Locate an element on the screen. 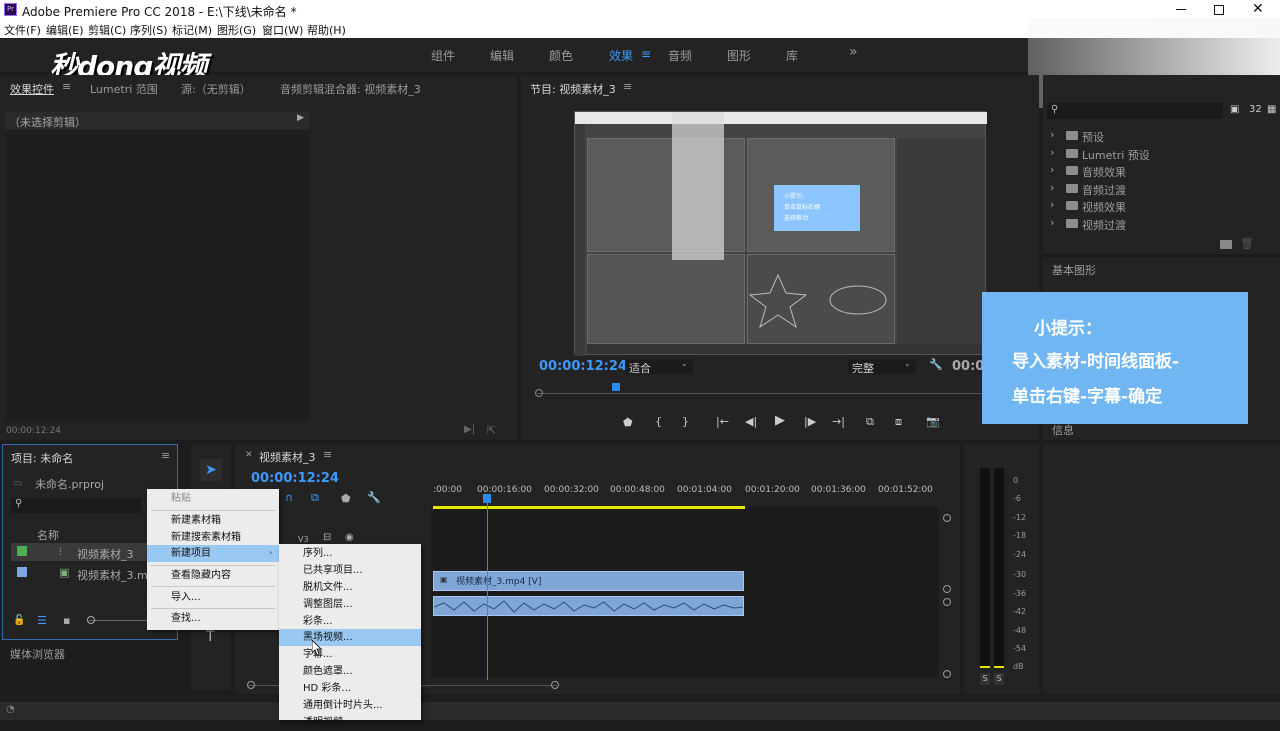 Image resolution: width=1280 pixels, height=731 pixels. menu-window: 窗口(W) is located at coordinates (282, 30).